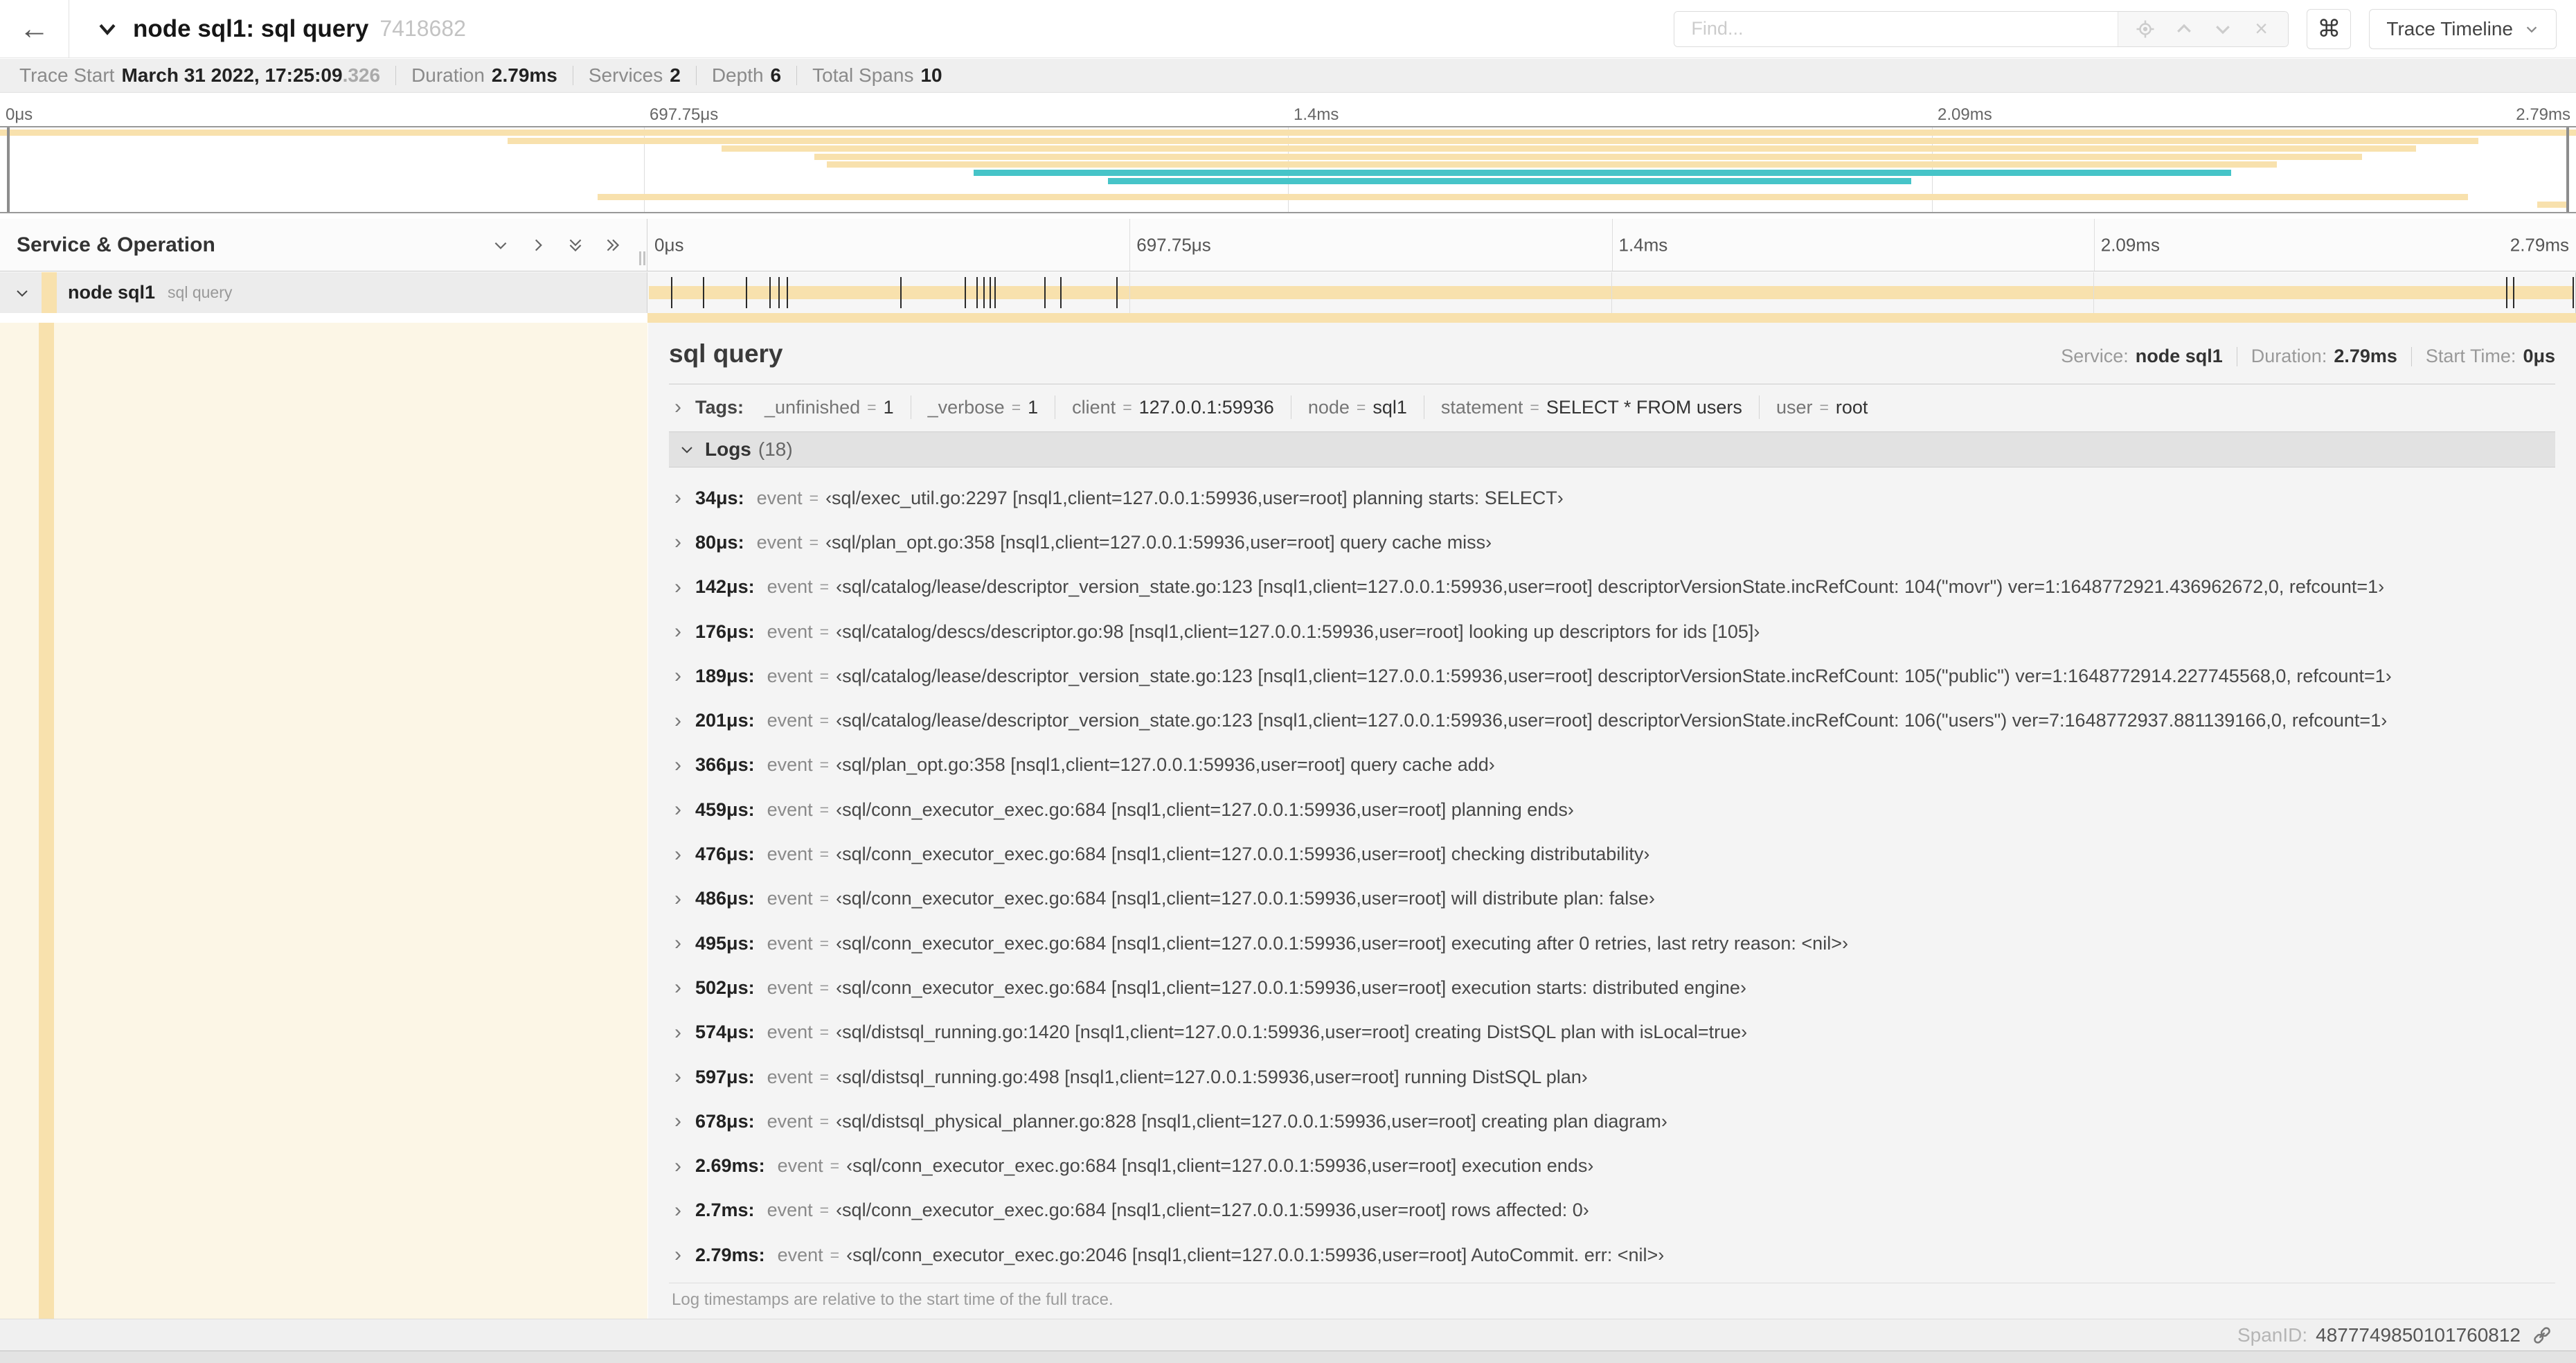 The height and width of the screenshot is (1363, 2576). I want to click on view-dropdown-label: Trace Timeline, so click(2449, 28).